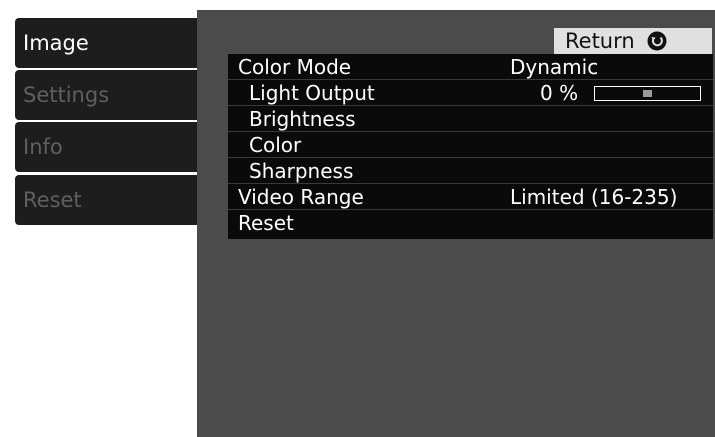  I want to click on color-label: Color, so click(275, 145).